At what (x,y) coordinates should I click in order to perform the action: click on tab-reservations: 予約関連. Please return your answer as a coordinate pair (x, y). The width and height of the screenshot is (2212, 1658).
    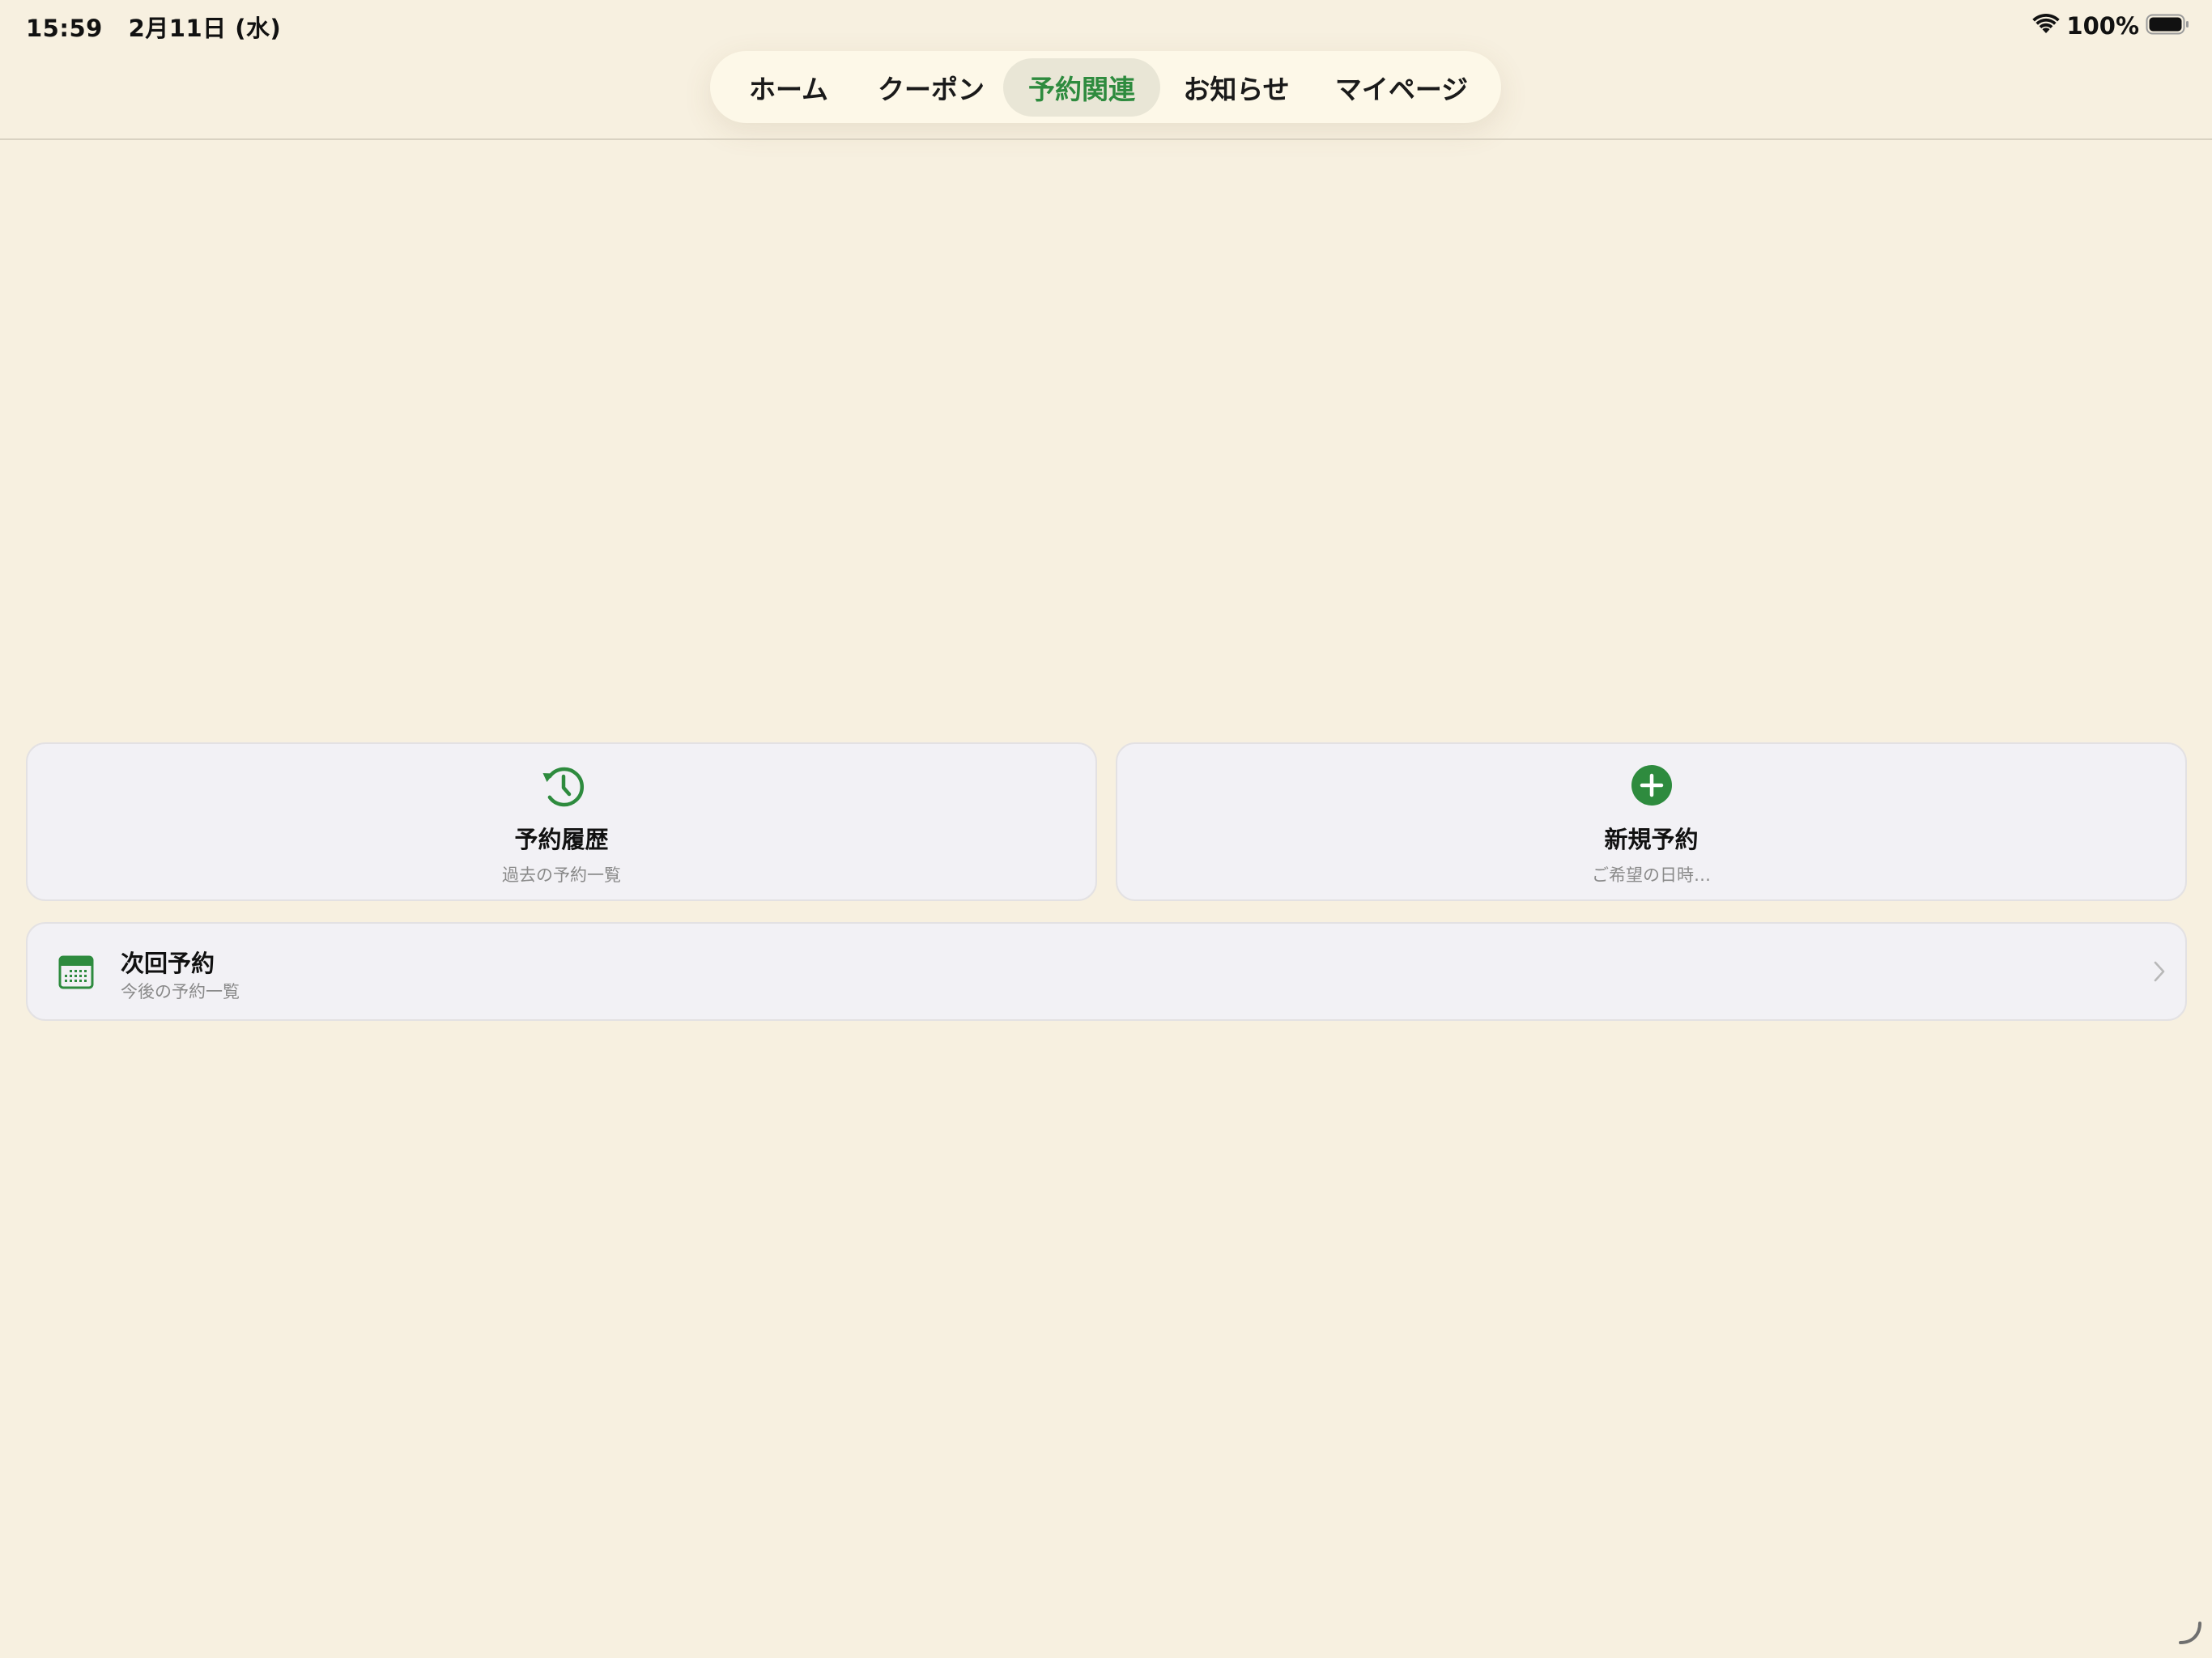
    Looking at the image, I should click on (1081, 87).